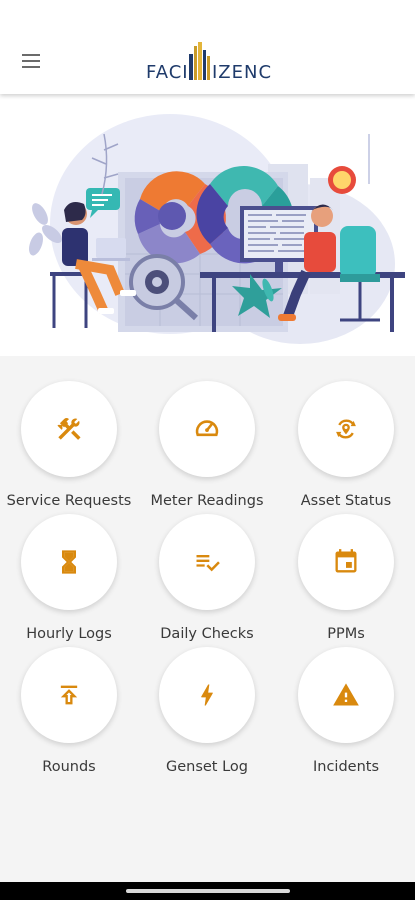 Image resolution: width=415 pixels, height=900 pixels. What do you see at coordinates (69, 634) in the screenshot?
I see `hourly-logs-label: Hourly Logs` at bounding box center [69, 634].